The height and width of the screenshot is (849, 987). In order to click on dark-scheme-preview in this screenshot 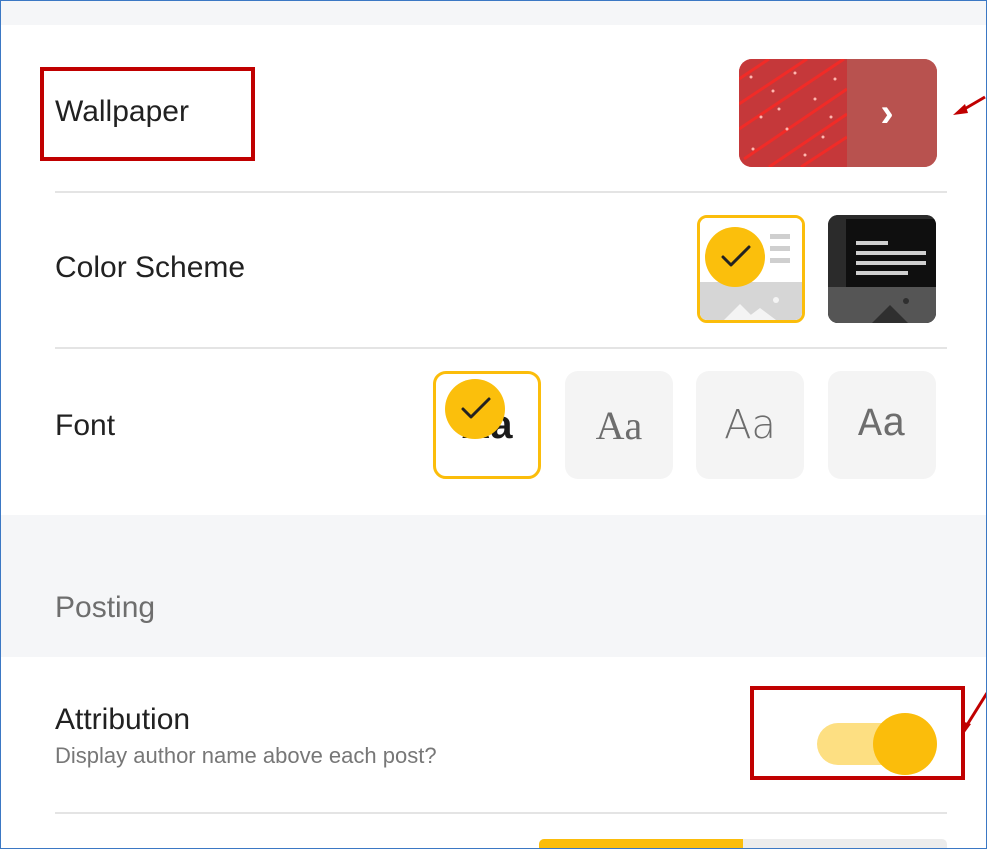, I will do `click(882, 269)`.